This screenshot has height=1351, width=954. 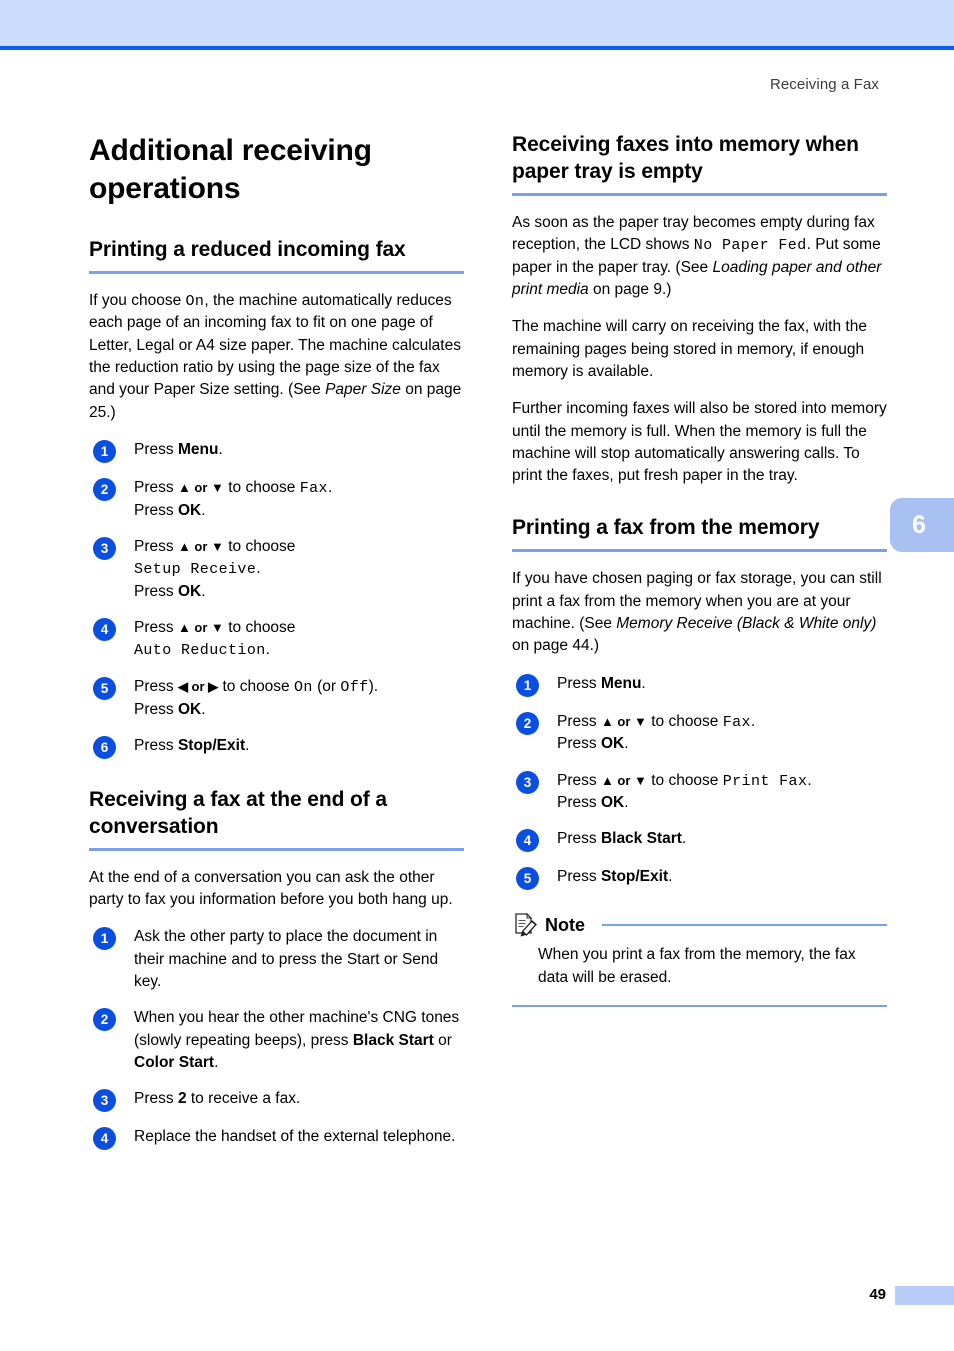 I want to click on text-run: If you choose, so click(x=137, y=300).